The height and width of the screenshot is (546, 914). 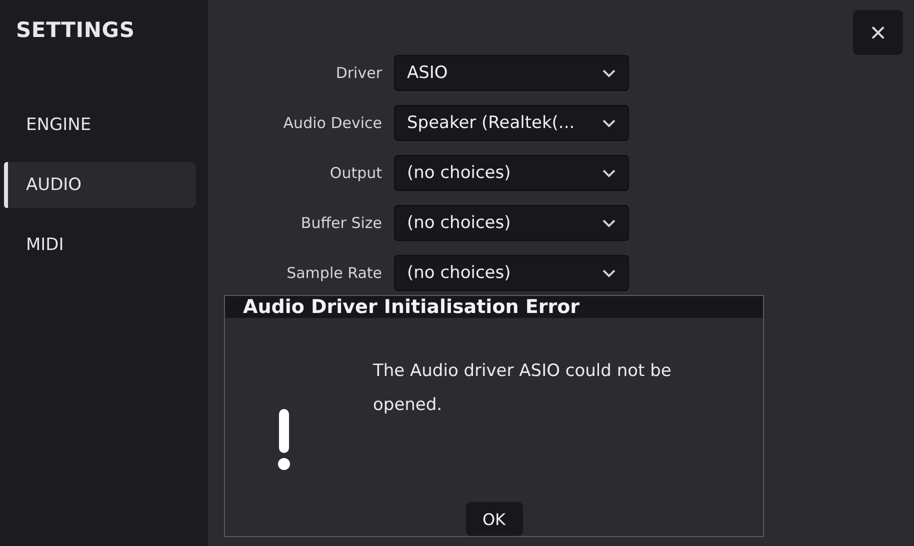 What do you see at coordinates (511, 73) in the screenshot?
I see `dropdown: ASIO` at bounding box center [511, 73].